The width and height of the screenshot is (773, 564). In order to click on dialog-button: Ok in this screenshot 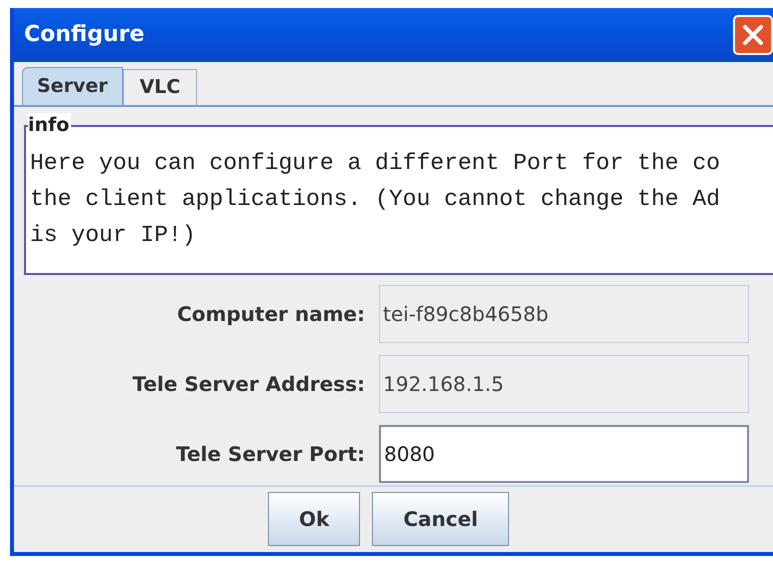, I will do `click(314, 519)`.